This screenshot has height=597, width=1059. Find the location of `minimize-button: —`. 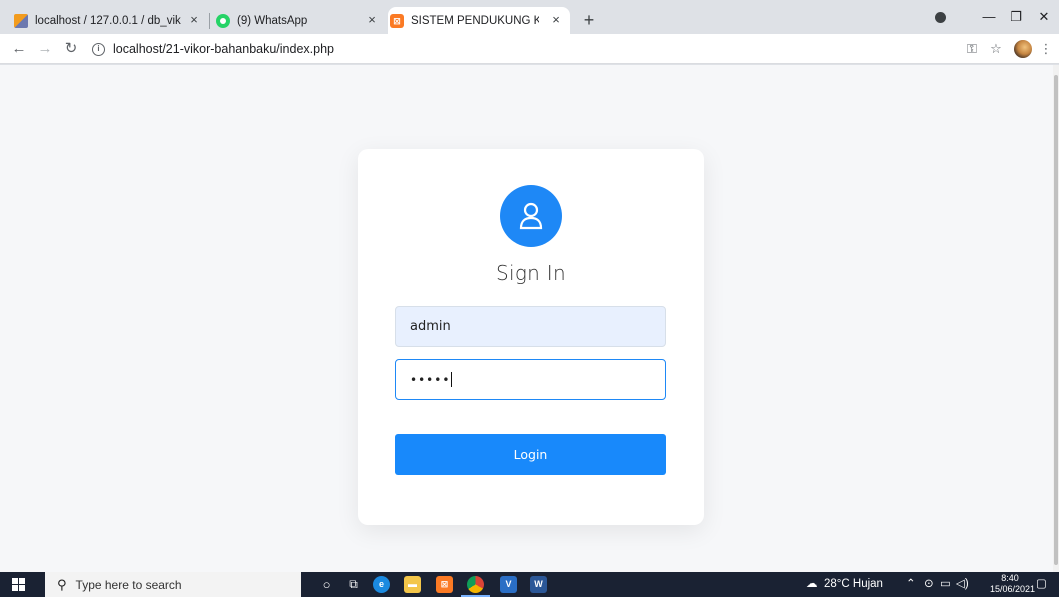

minimize-button: — is located at coordinates (989, 17).